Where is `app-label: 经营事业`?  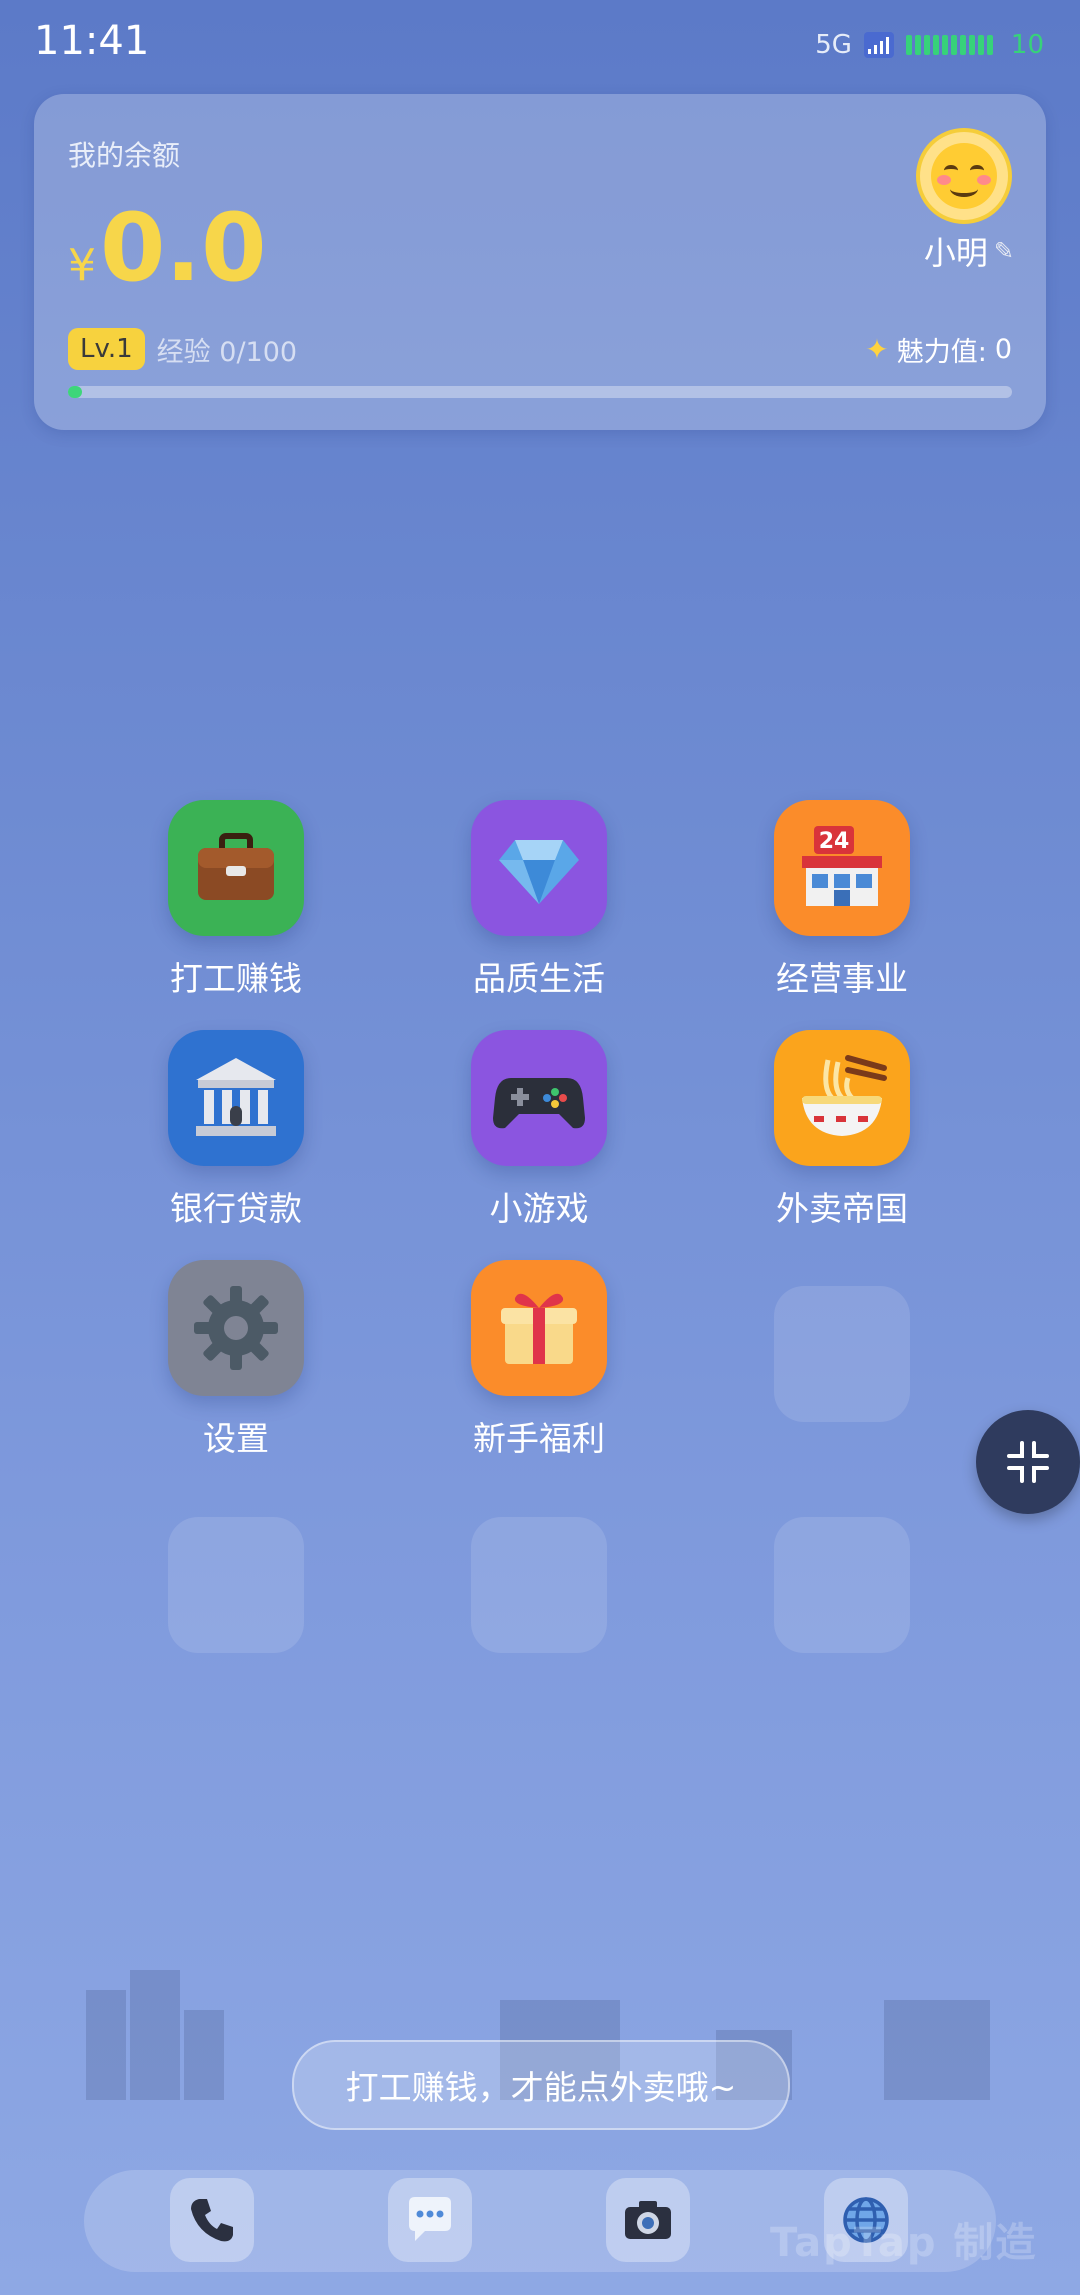
app-label: 经营事业 is located at coordinates (842, 978).